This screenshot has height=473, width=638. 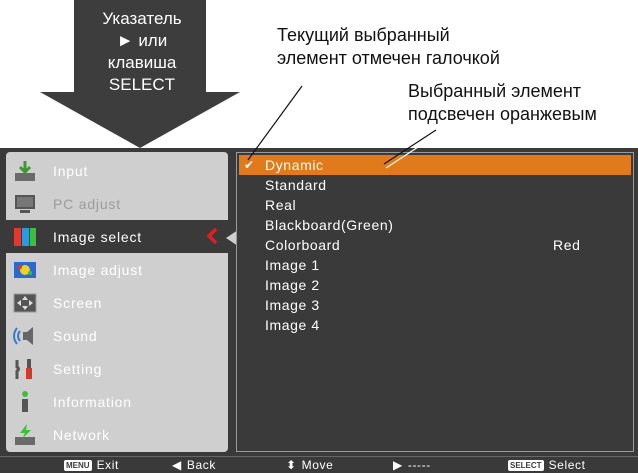 I want to click on footer-label: Back, so click(x=201, y=465).